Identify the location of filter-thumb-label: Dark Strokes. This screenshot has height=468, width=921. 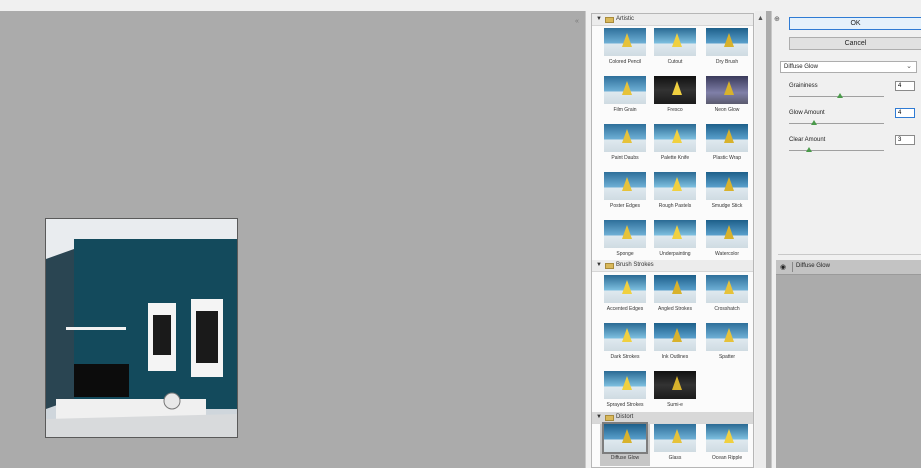
(625, 357).